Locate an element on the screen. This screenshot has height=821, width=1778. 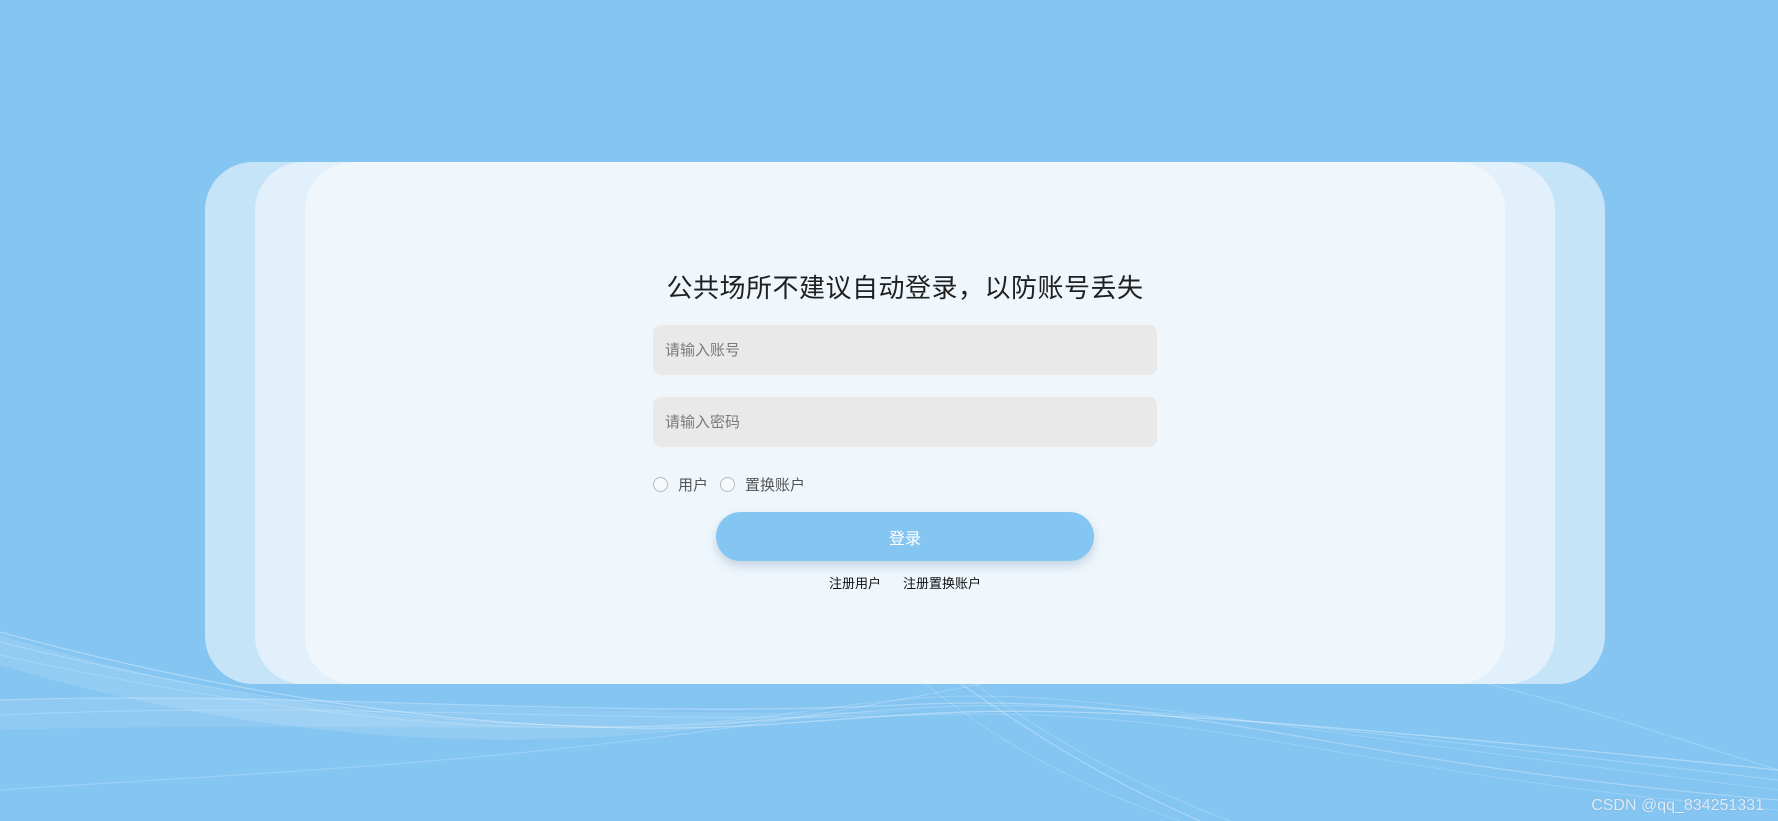
register-user-link: 注册用户 is located at coordinates (855, 582).